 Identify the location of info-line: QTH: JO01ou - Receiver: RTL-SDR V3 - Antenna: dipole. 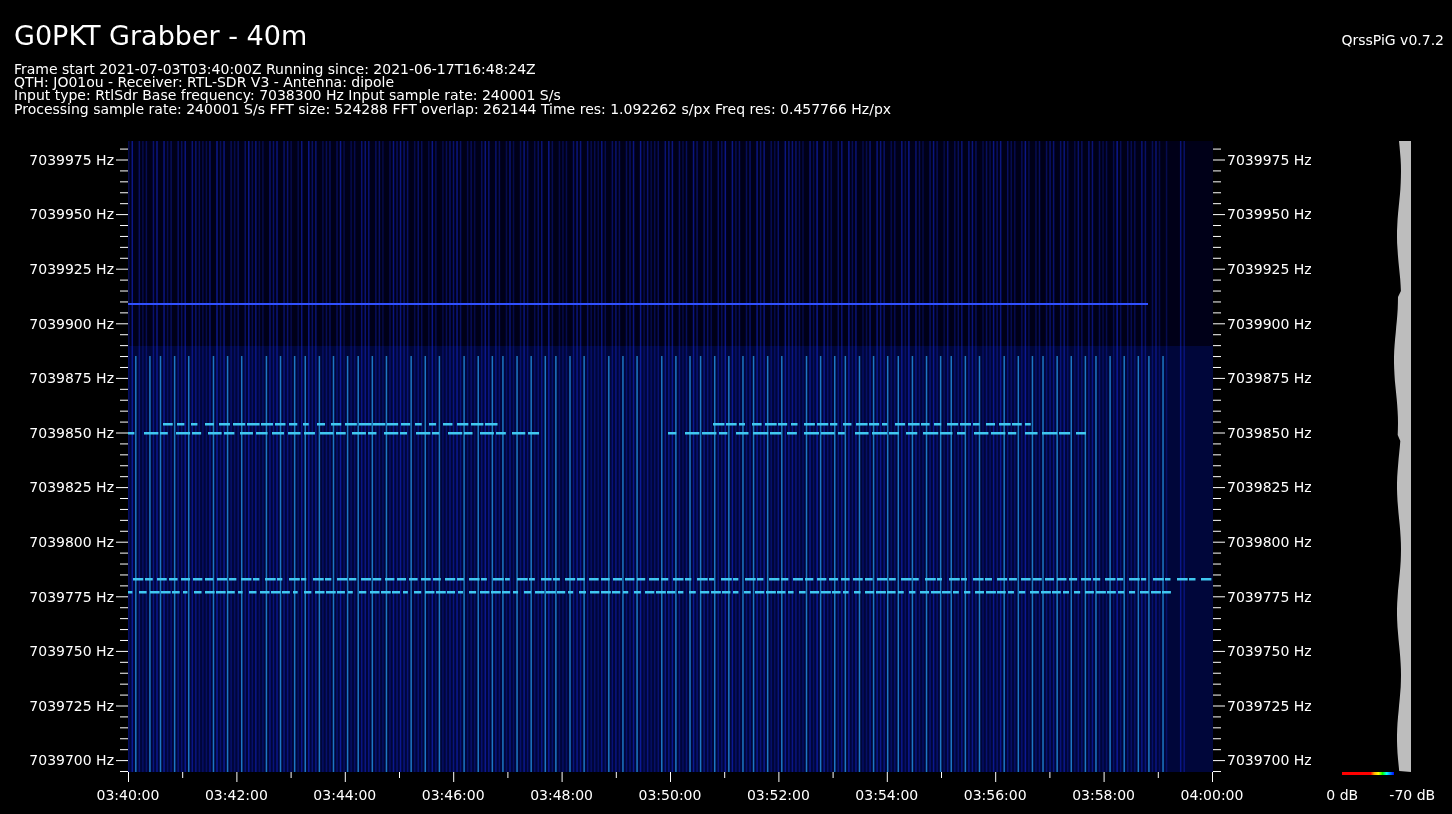
(204, 83).